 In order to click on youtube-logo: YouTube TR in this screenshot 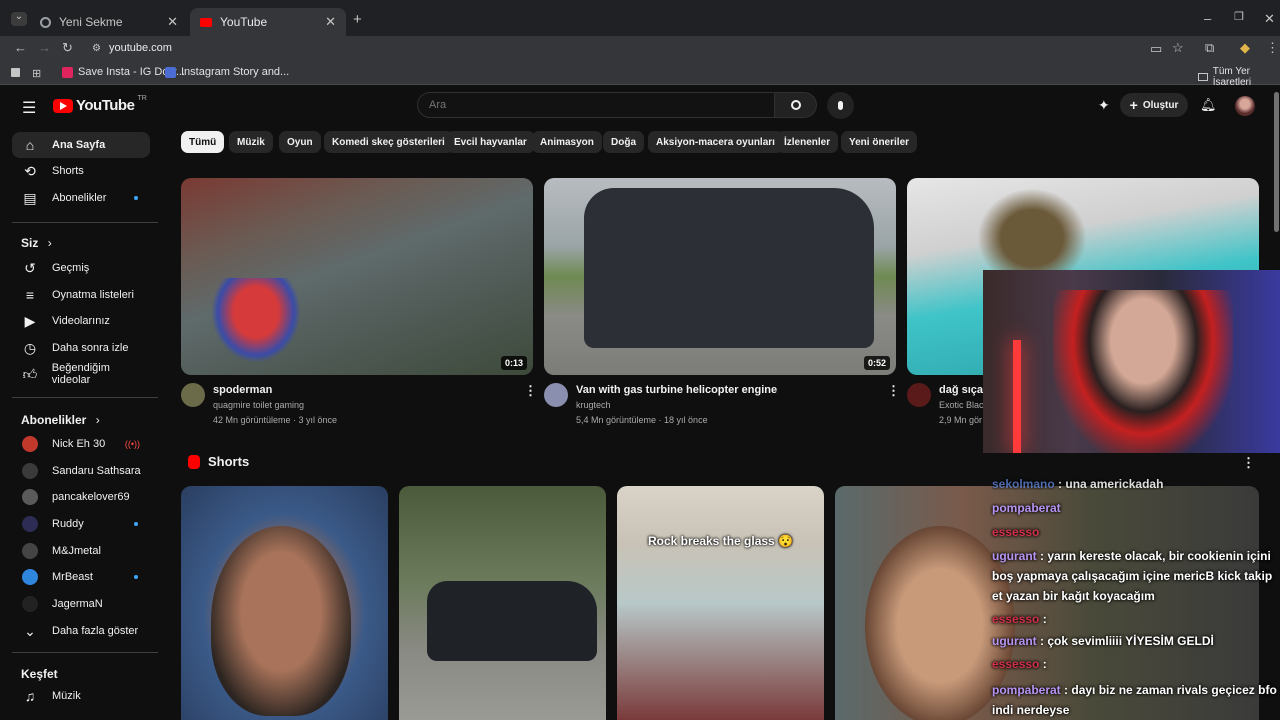, I will do `click(100, 104)`.